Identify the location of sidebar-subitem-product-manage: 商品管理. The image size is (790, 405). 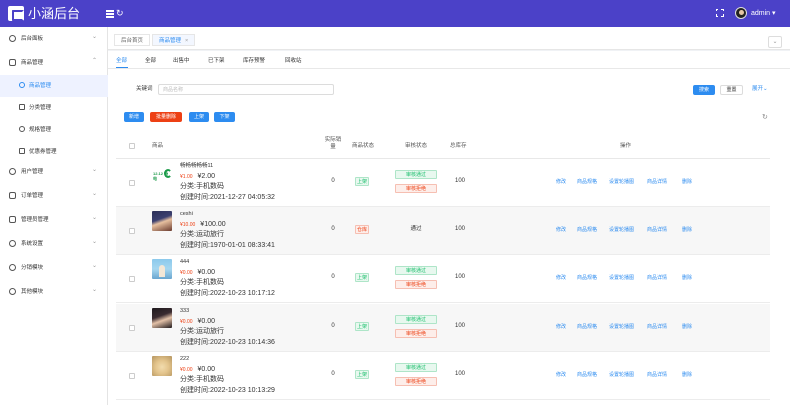
(54, 86).